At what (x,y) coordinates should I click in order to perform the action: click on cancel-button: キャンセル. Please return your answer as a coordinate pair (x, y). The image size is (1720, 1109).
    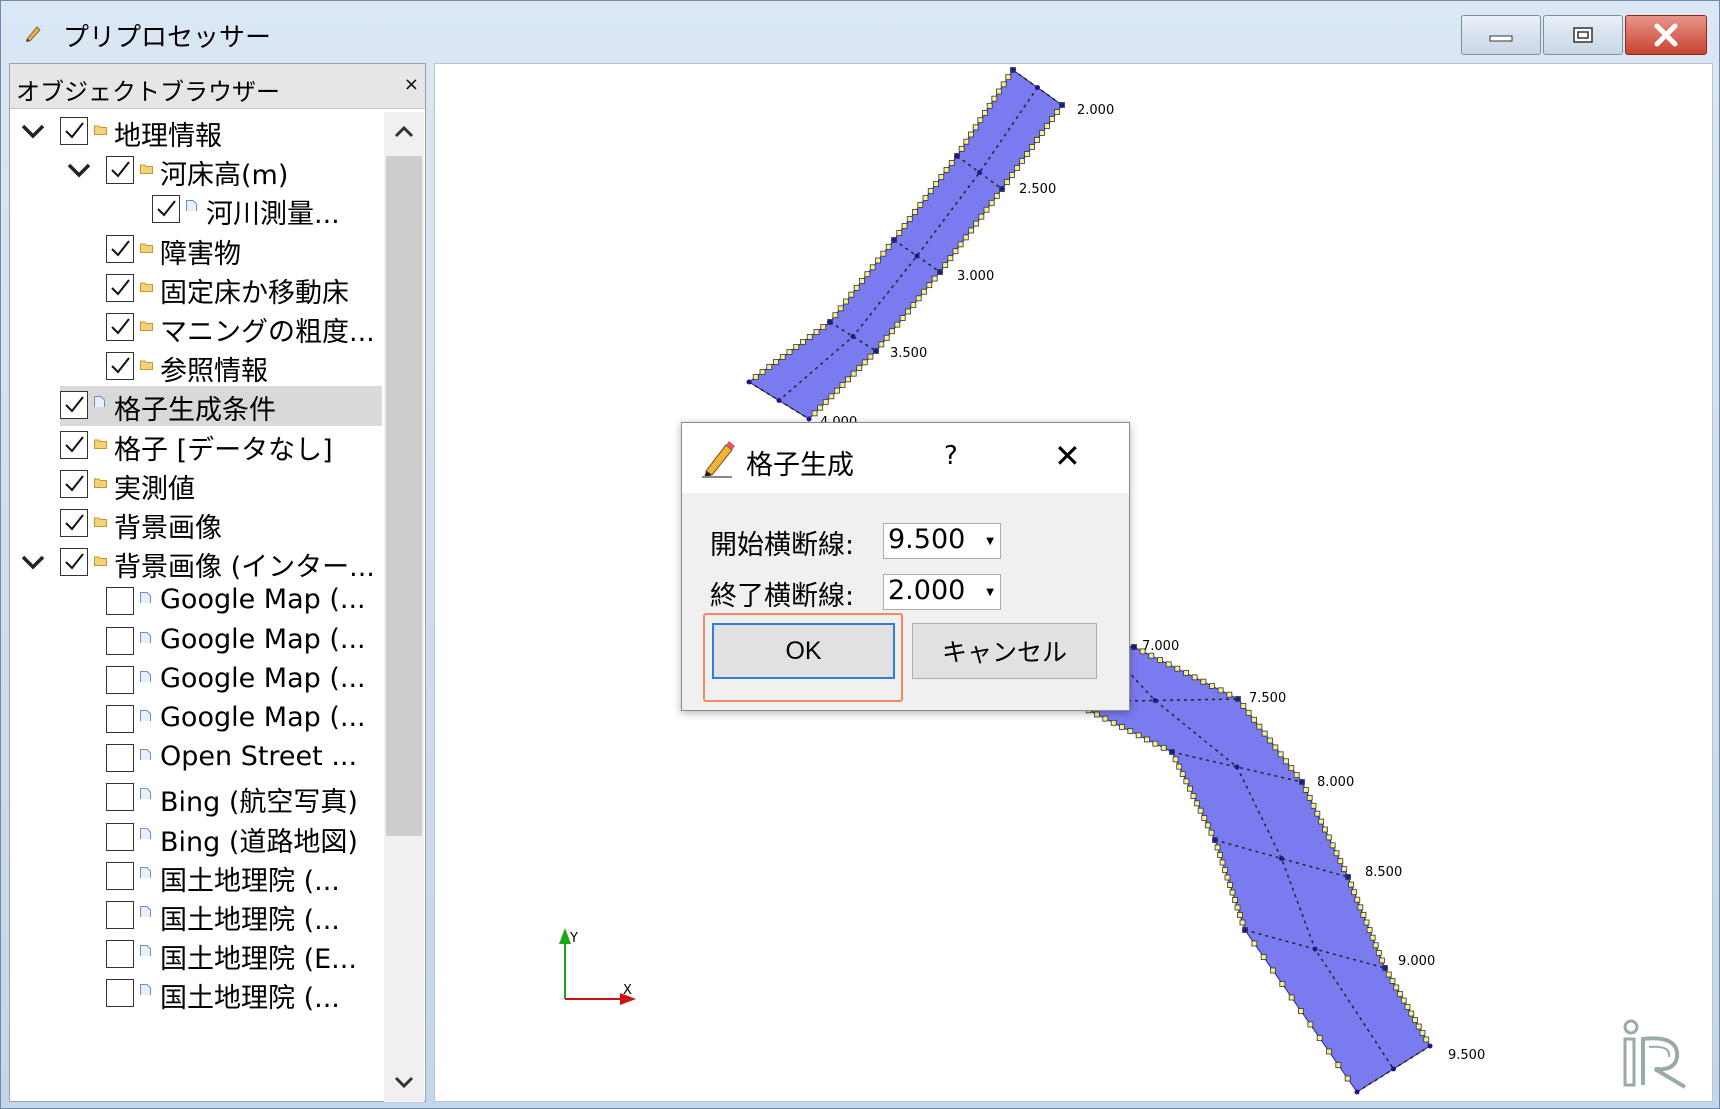
    Looking at the image, I should click on (1004, 651).